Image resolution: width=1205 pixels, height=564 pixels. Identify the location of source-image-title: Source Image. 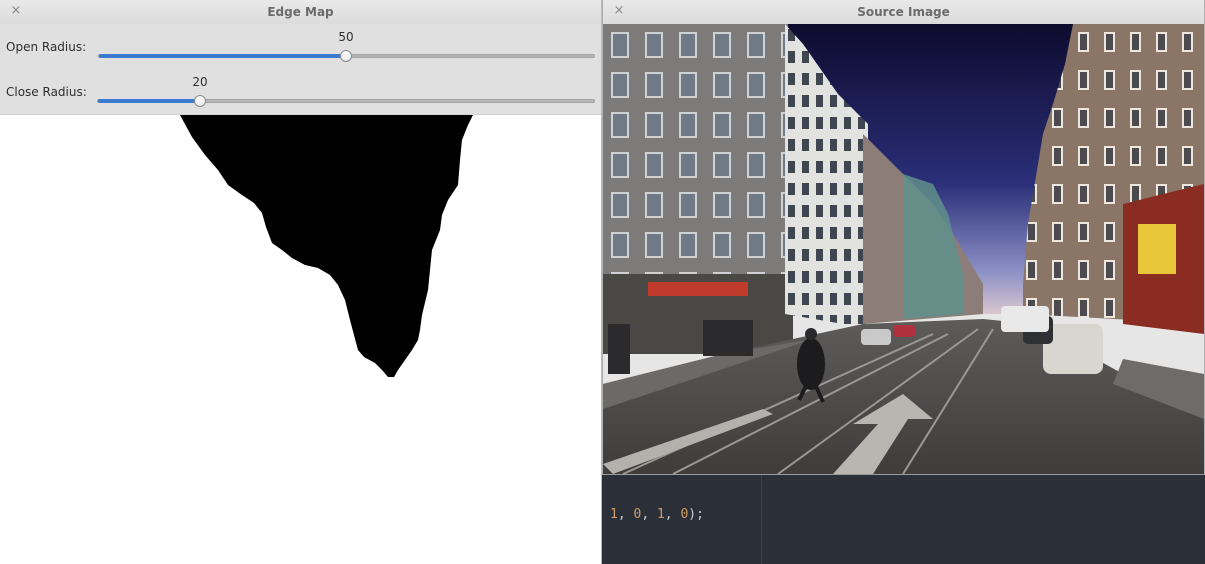
(903, 12).